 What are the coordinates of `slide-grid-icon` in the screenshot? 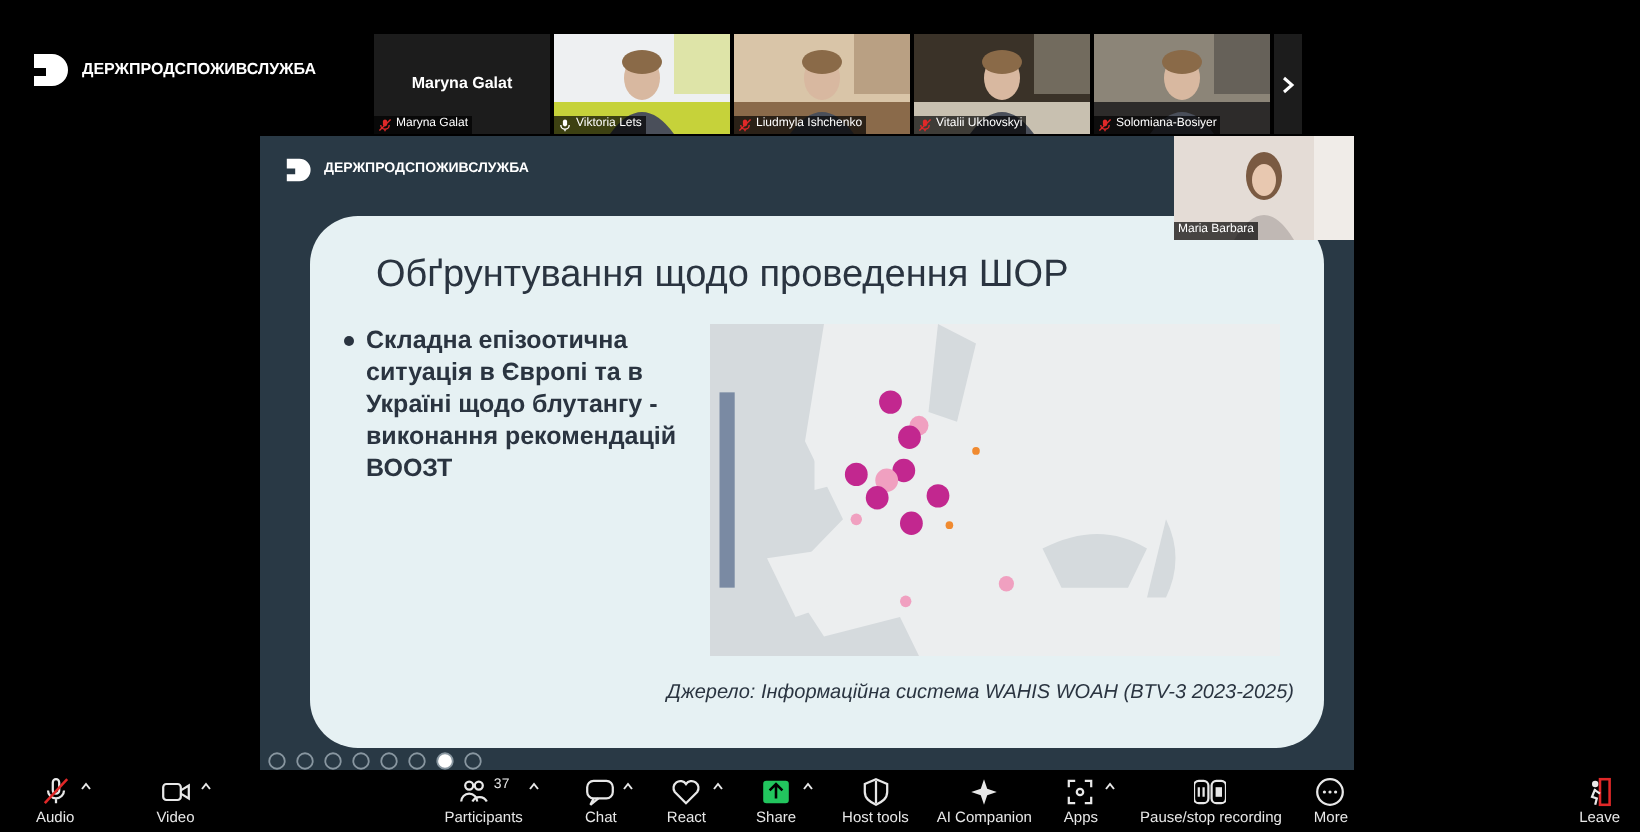 It's located at (417, 761).